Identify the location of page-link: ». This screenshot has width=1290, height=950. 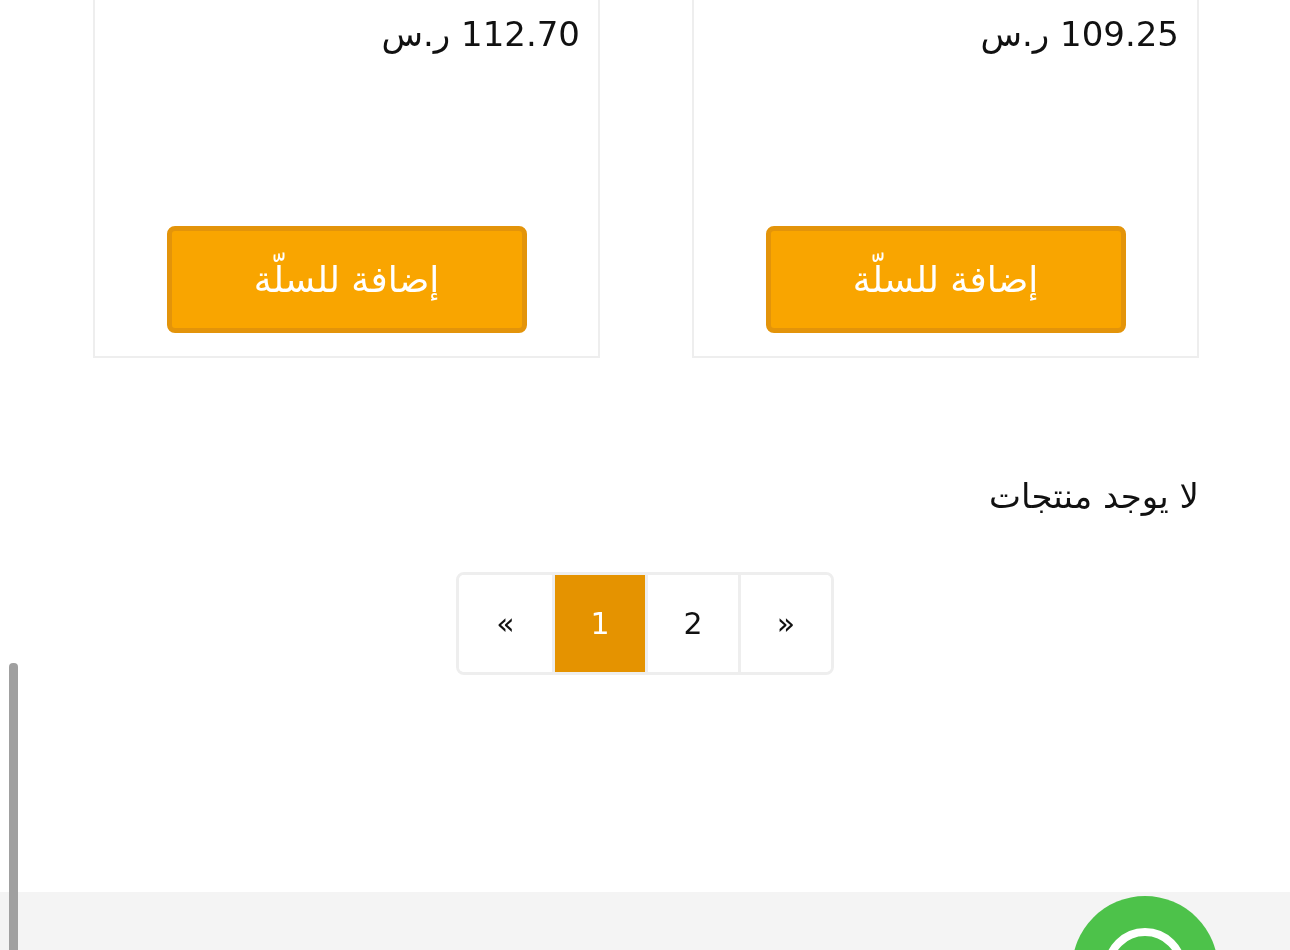
(784, 623).